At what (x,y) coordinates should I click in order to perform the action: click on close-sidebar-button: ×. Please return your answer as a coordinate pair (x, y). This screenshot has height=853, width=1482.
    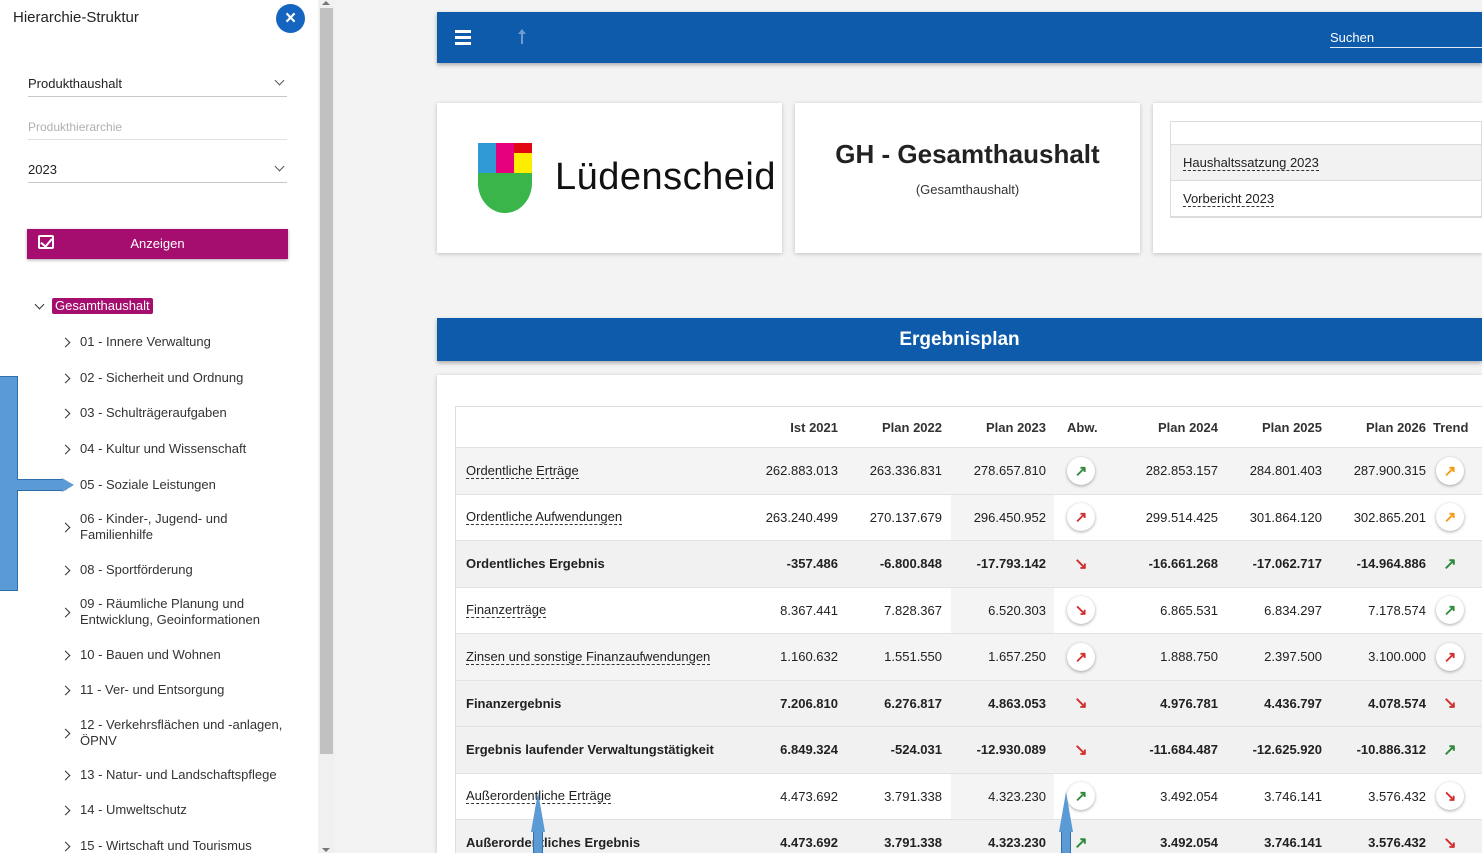
    Looking at the image, I should click on (290, 18).